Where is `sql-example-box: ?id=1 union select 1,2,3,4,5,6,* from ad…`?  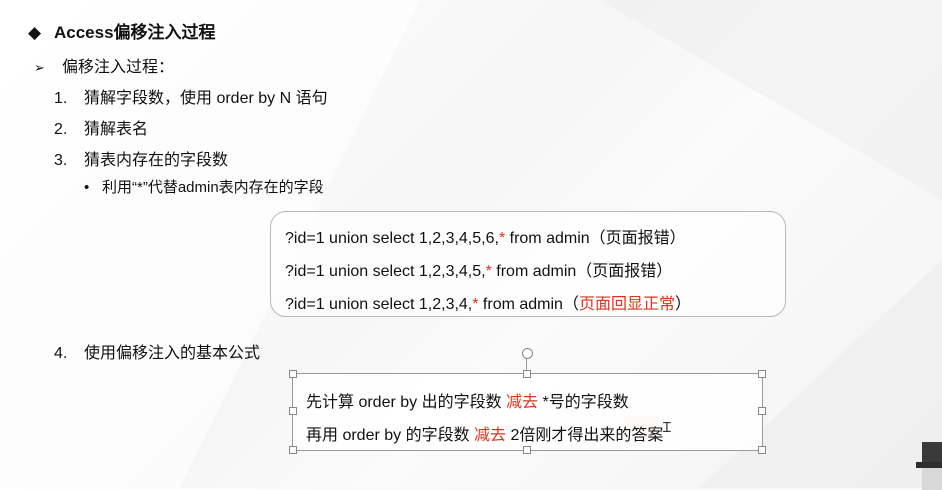
sql-example-box: ?id=1 union select 1,2,3,4,5,6,* from ad… is located at coordinates (528, 264).